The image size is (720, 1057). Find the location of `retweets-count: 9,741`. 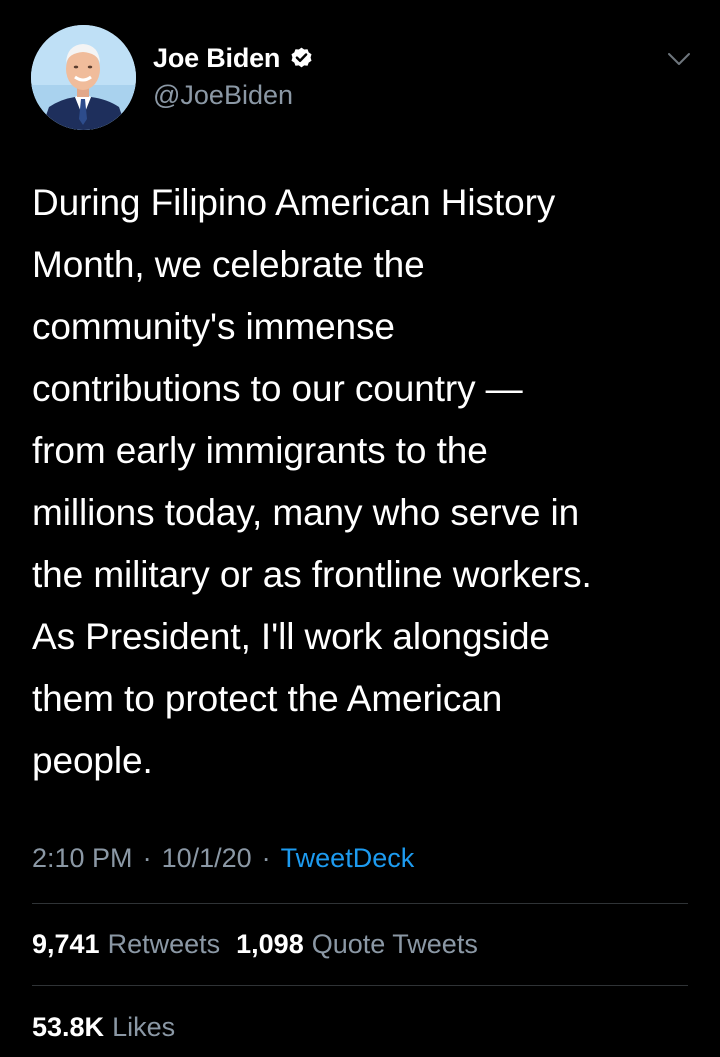

retweets-count: 9,741 is located at coordinates (66, 943).